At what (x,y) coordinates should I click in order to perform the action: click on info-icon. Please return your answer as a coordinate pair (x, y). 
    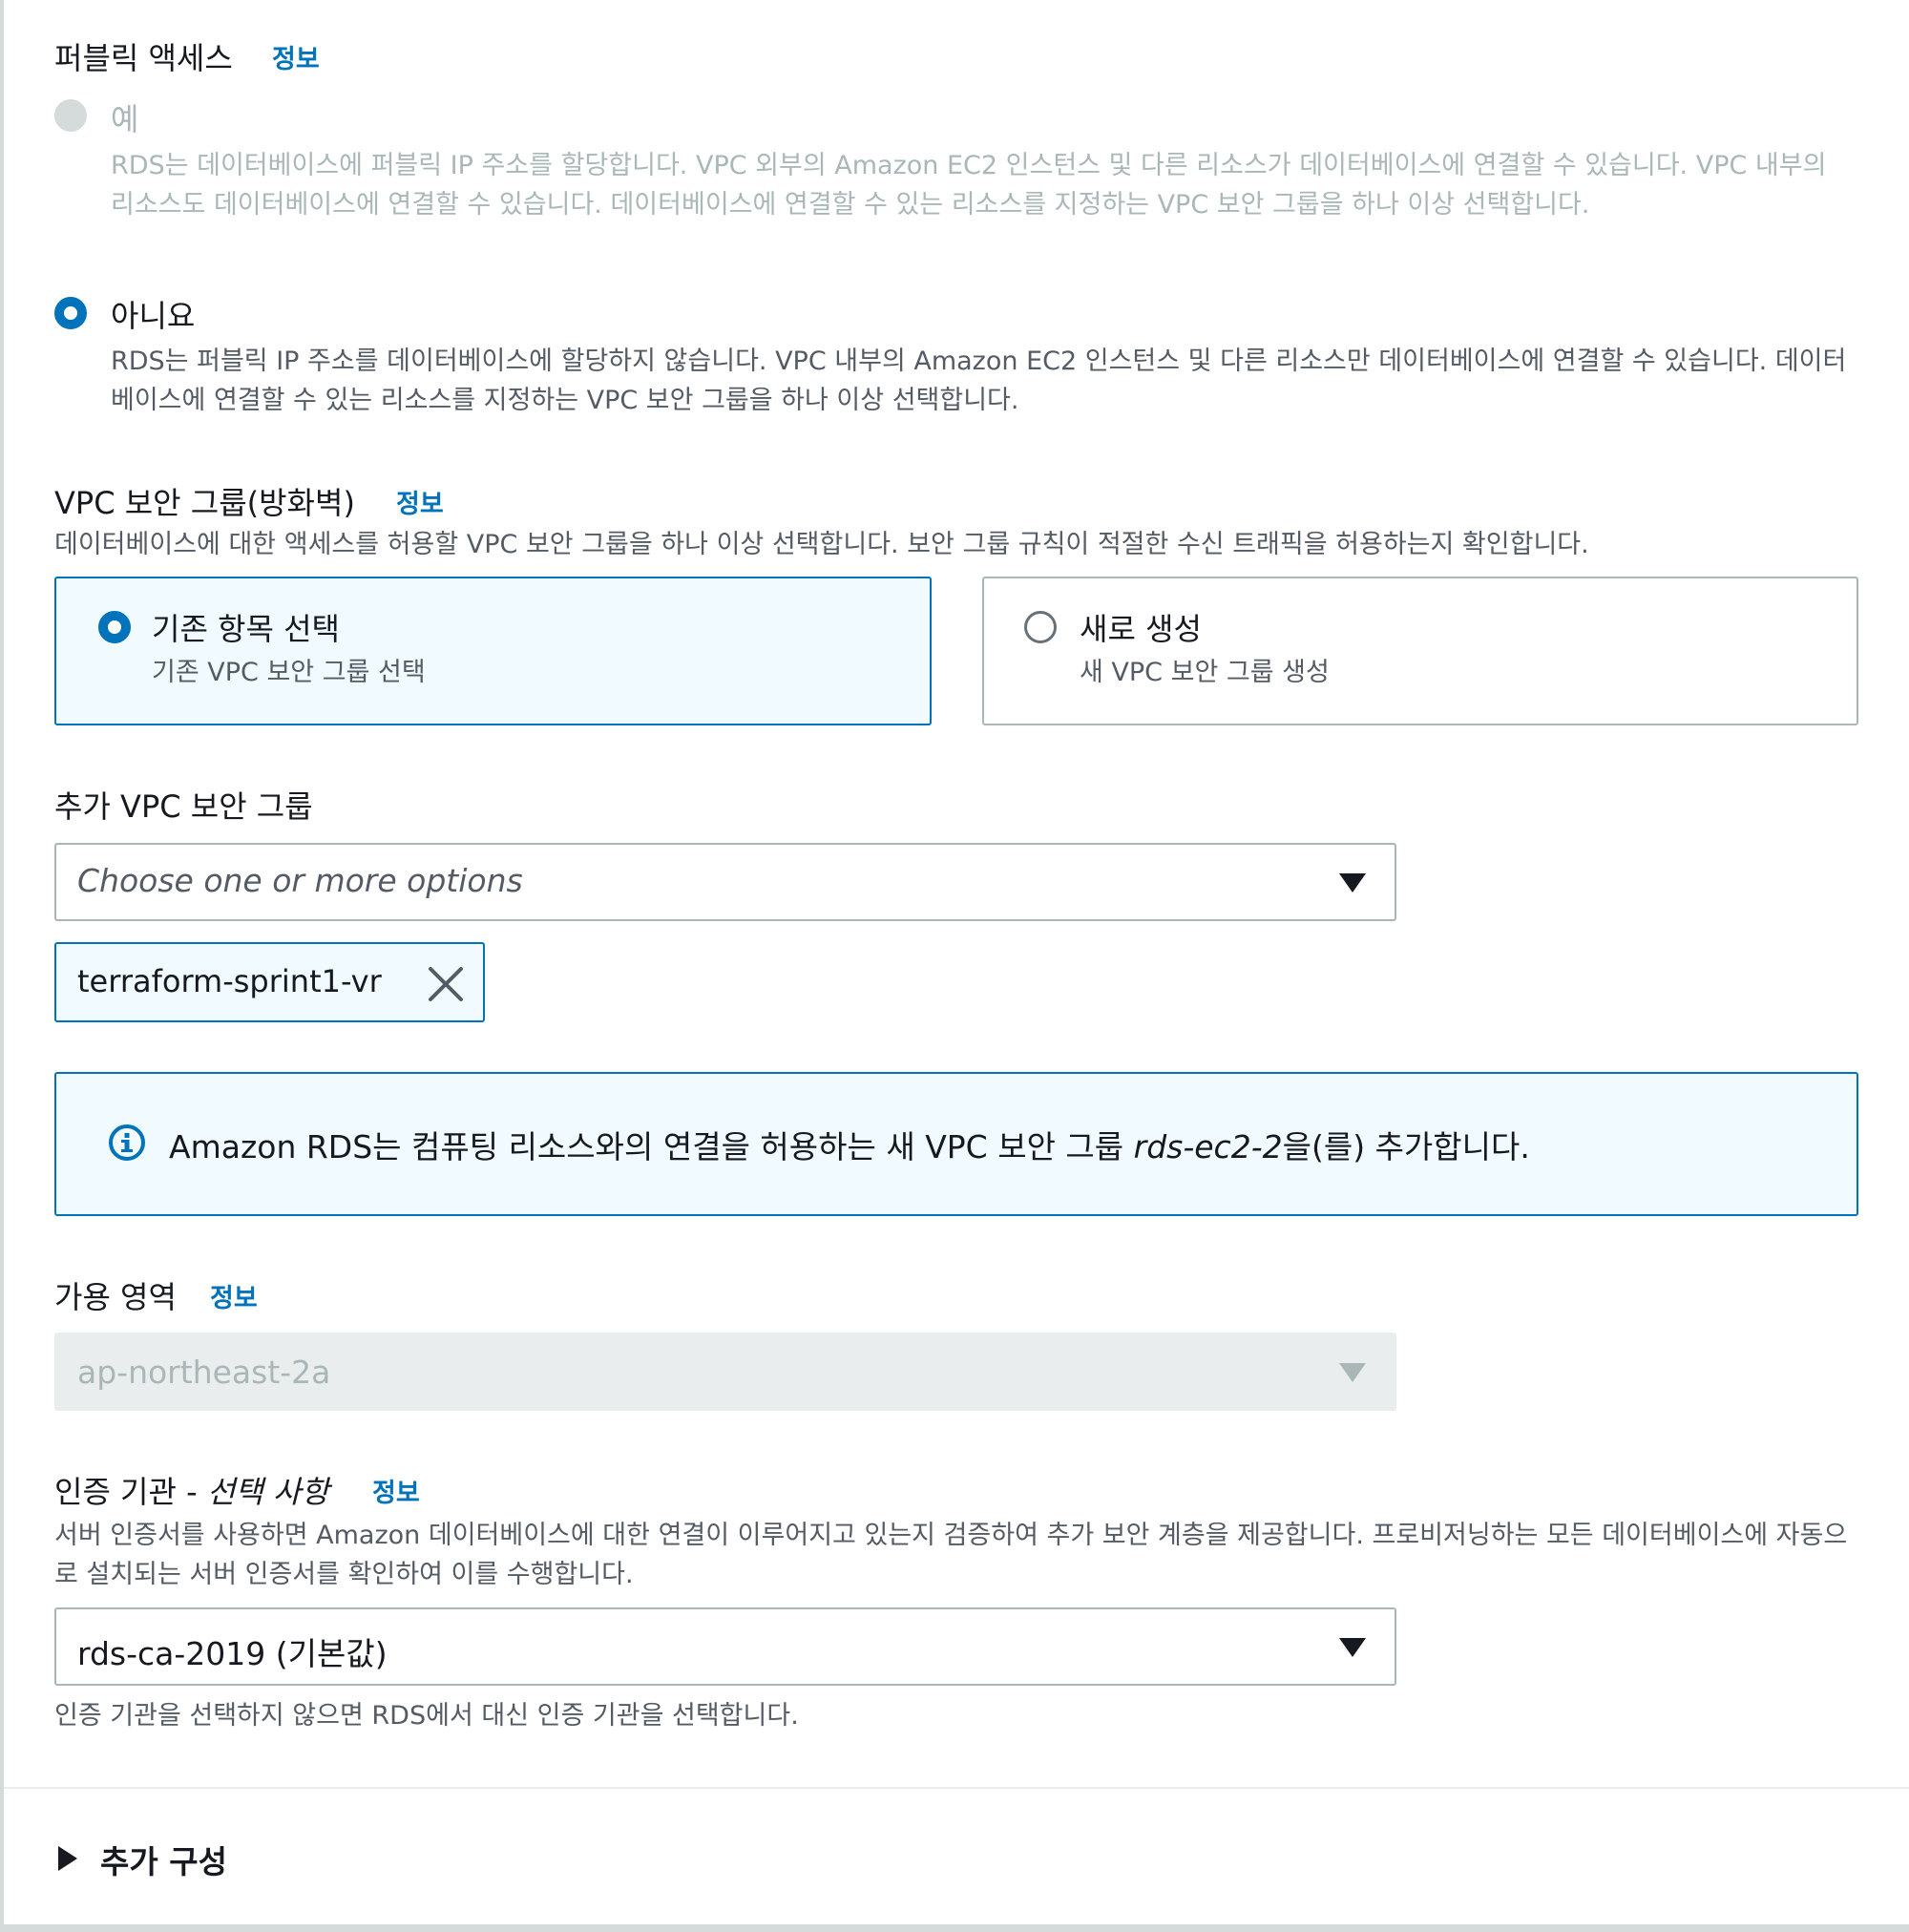
    Looking at the image, I should click on (127, 1143).